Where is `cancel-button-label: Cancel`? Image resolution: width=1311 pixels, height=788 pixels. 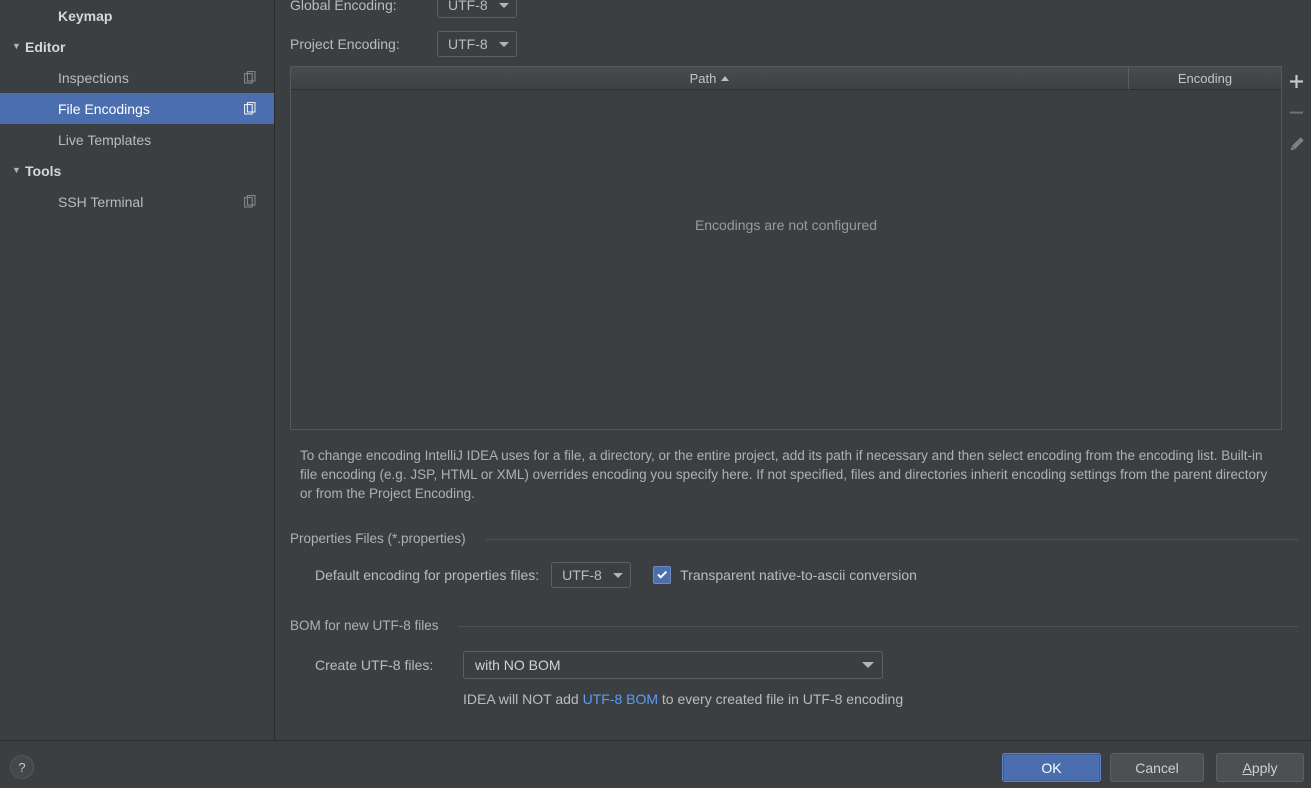
cancel-button-label: Cancel is located at coordinates (1157, 767).